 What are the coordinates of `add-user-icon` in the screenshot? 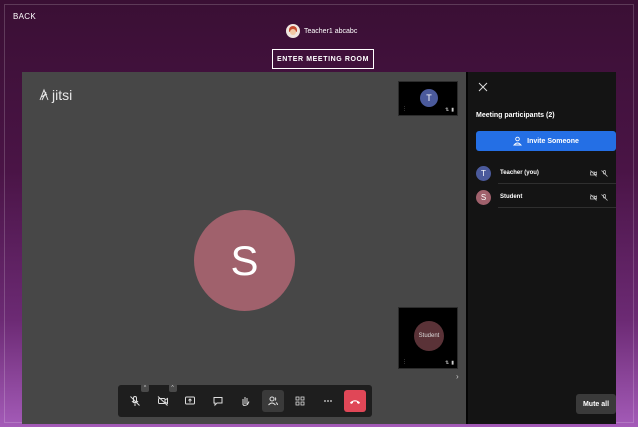 It's located at (518, 141).